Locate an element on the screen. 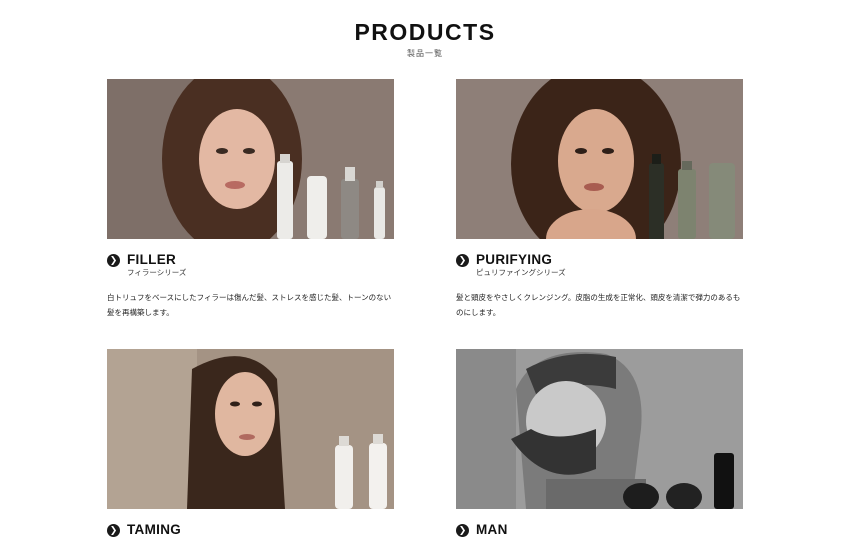  product-name: MAN is located at coordinates (492, 530).